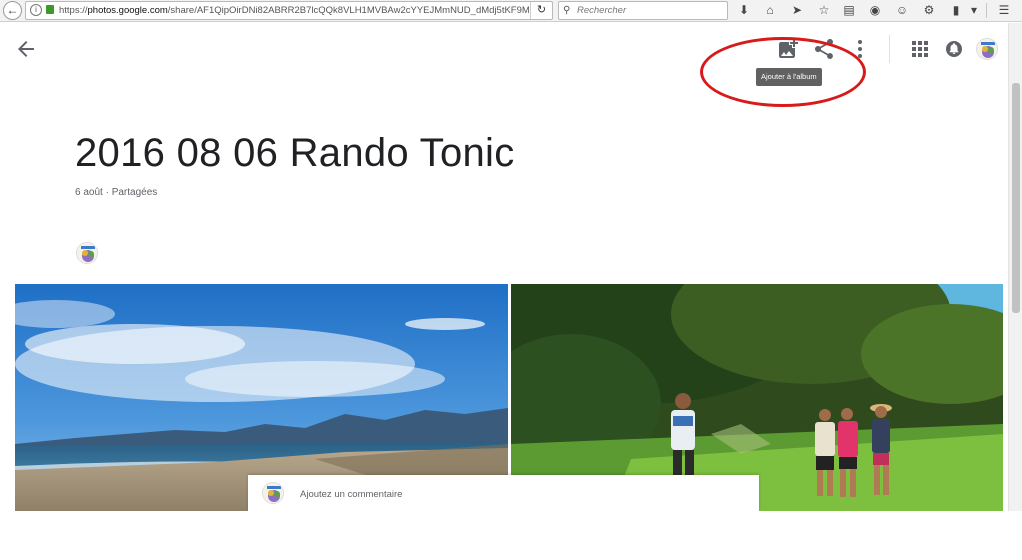 Image resolution: width=1022 pixels, height=560 pixels. What do you see at coordinates (824, 10) in the screenshot?
I see `bookmark-star-icon: ☆` at bounding box center [824, 10].